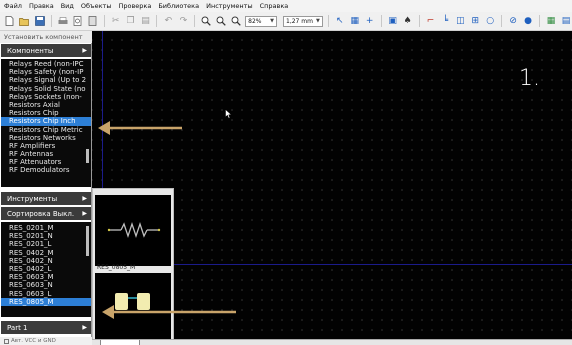 Image resolution: width=572 pixels, height=345 pixels. What do you see at coordinates (167, 220) in the screenshot?
I see `arrow-overlay` at bounding box center [167, 220].